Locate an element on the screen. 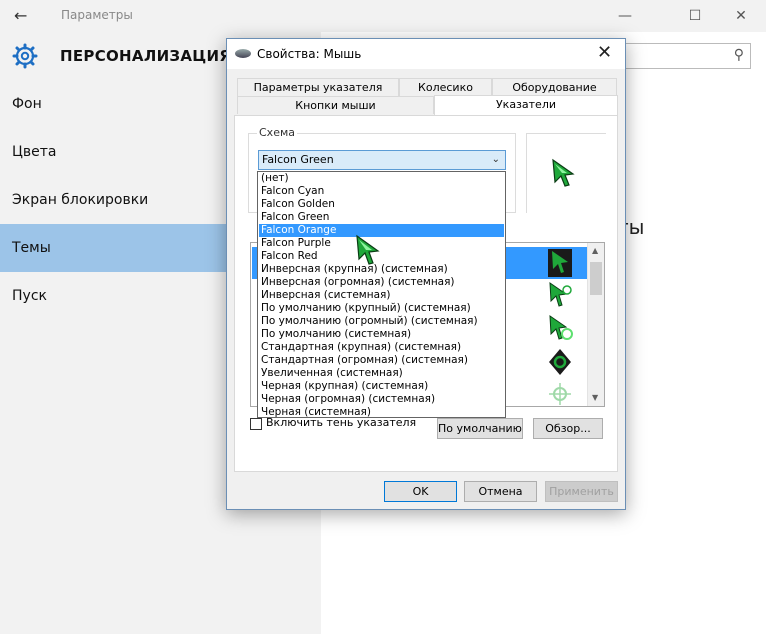  scheme-select-value: Falcon Green is located at coordinates (298, 159).